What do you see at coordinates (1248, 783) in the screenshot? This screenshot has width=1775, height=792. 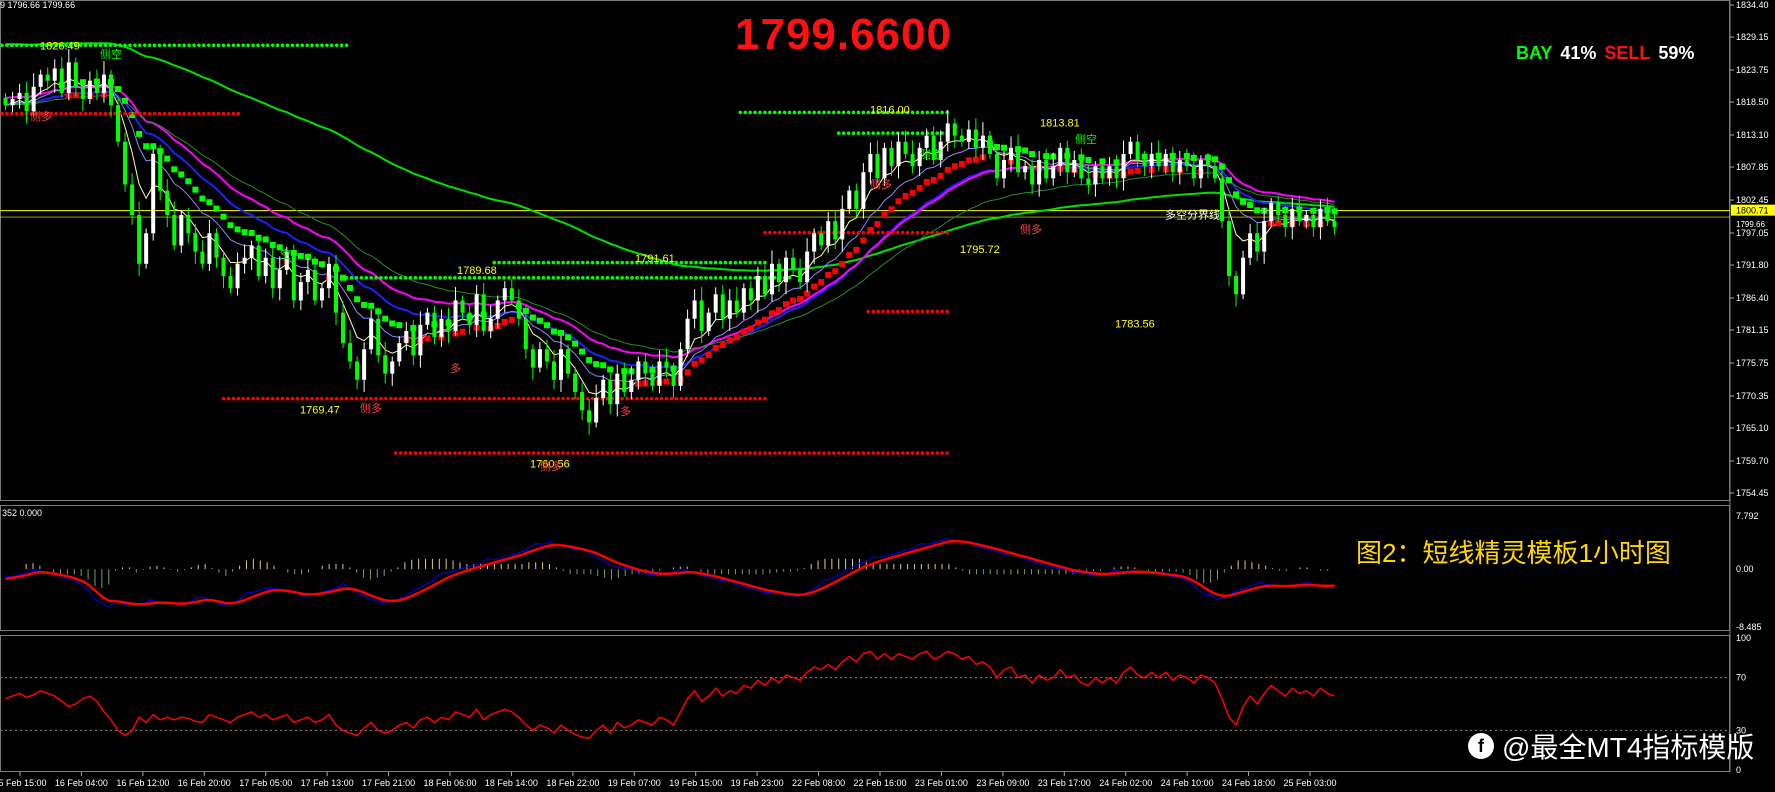 I see `time-tick-label: 24 Feb 18:00` at bounding box center [1248, 783].